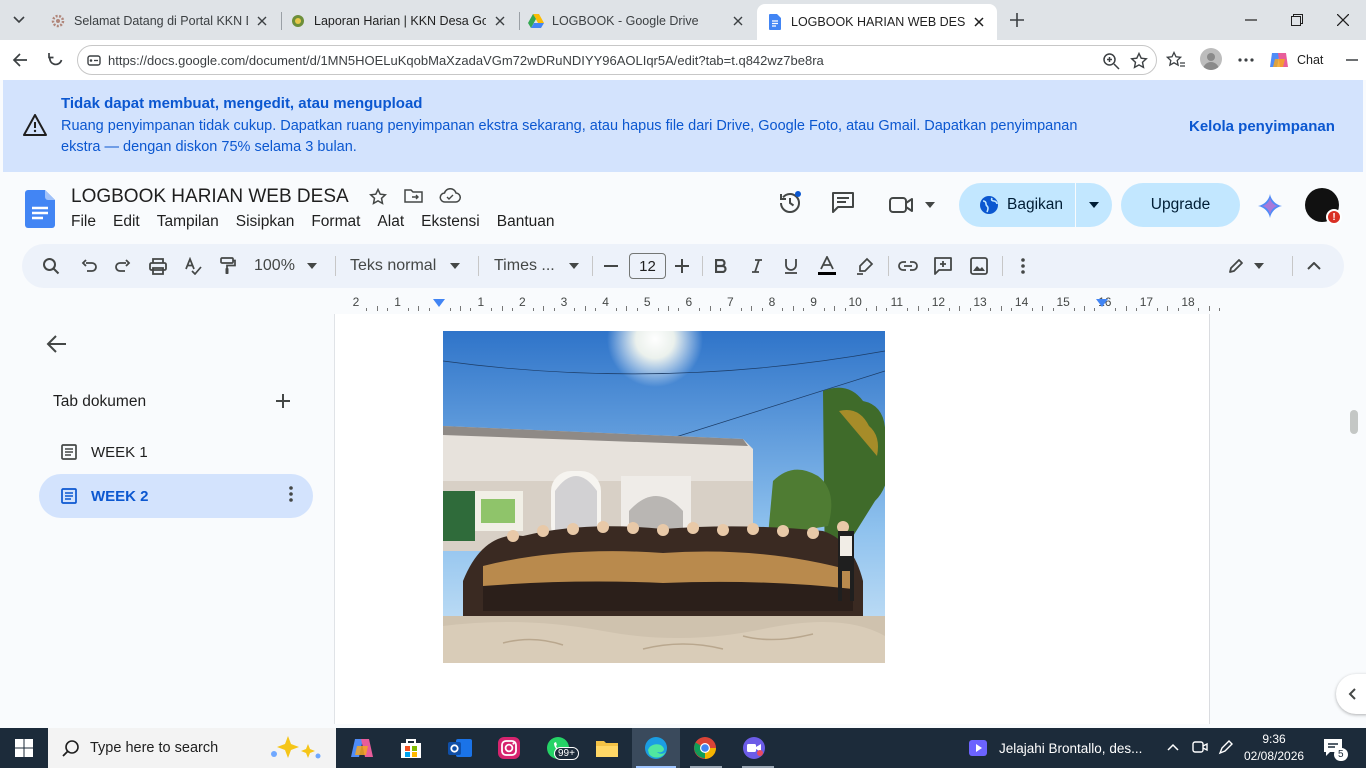  What do you see at coordinates (637, 21) in the screenshot?
I see `browser-tab-drive: LOGBOOK - Google Drive` at bounding box center [637, 21].